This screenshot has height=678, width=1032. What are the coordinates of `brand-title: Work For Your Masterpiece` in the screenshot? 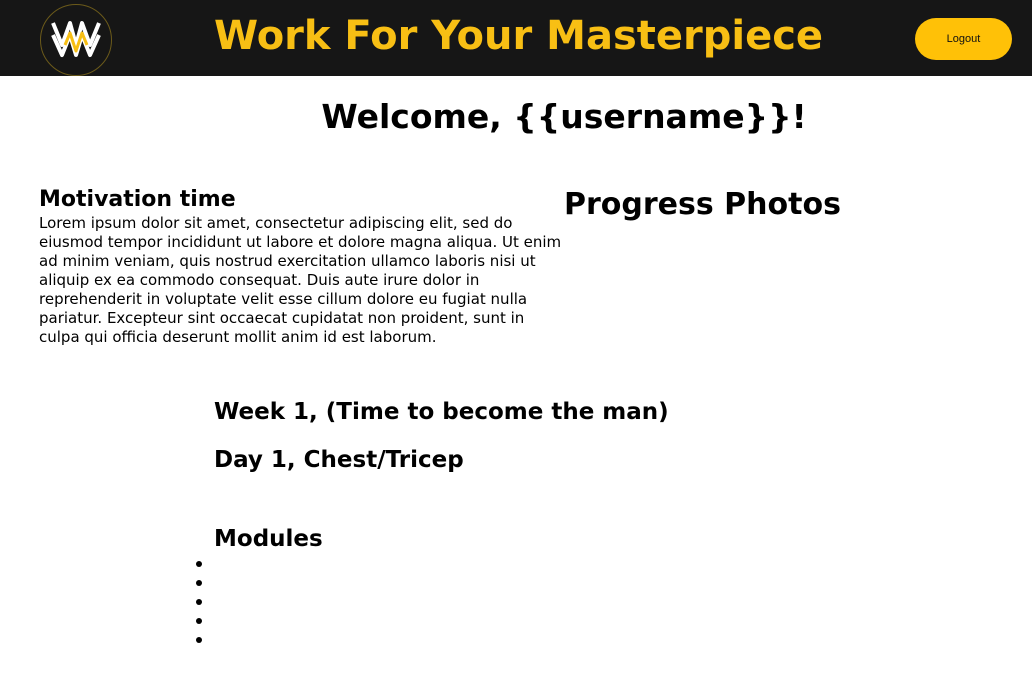 It's located at (519, 36).